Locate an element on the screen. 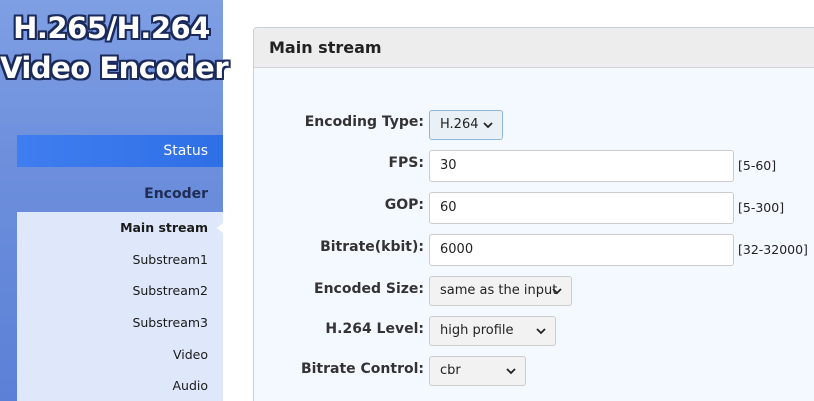 The height and width of the screenshot is (401, 814). encoded-size-label: Encoded Size: is located at coordinates (369, 289).